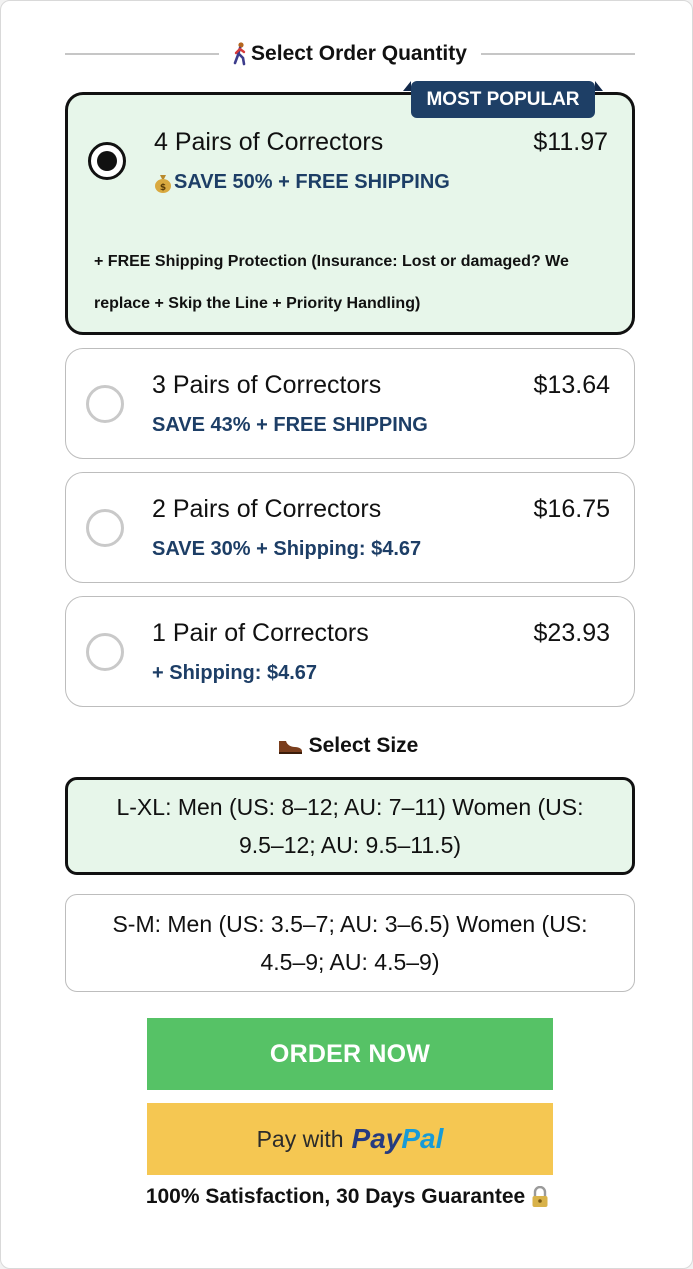 This screenshot has width=693, height=1269. I want to click on quantity-heading: Select Order Quantity, so click(350, 54).